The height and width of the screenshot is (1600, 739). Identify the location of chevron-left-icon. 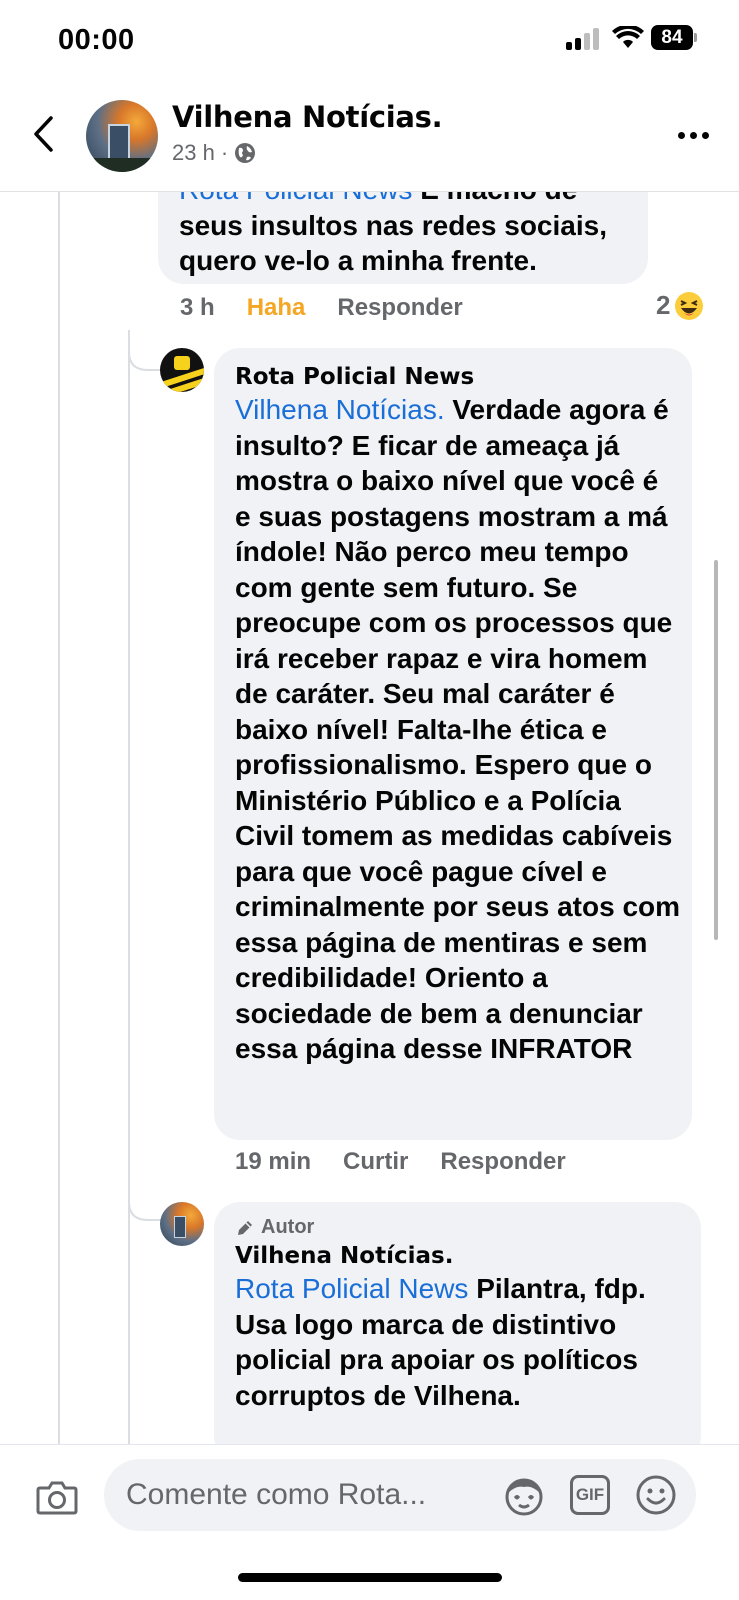
(43, 134).